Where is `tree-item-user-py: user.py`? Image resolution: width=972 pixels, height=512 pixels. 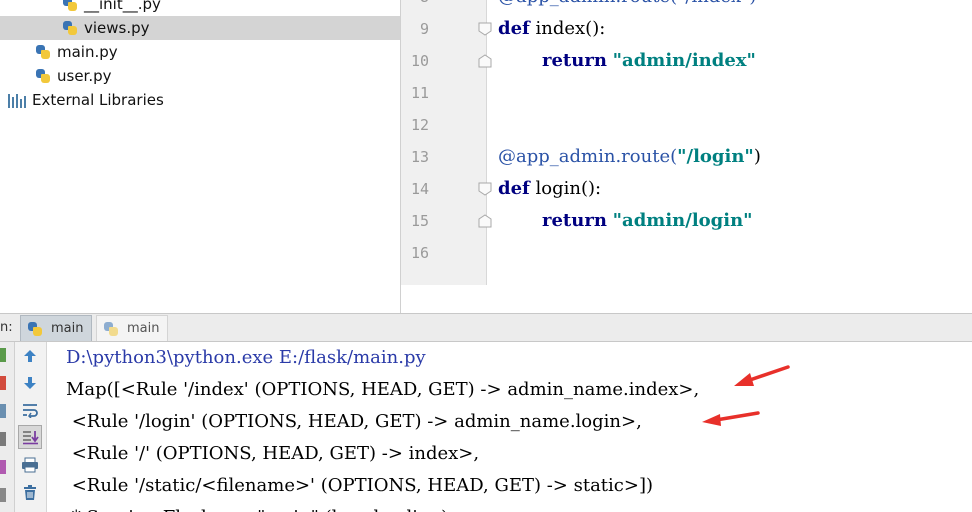 tree-item-user-py: user.py is located at coordinates (73, 76).